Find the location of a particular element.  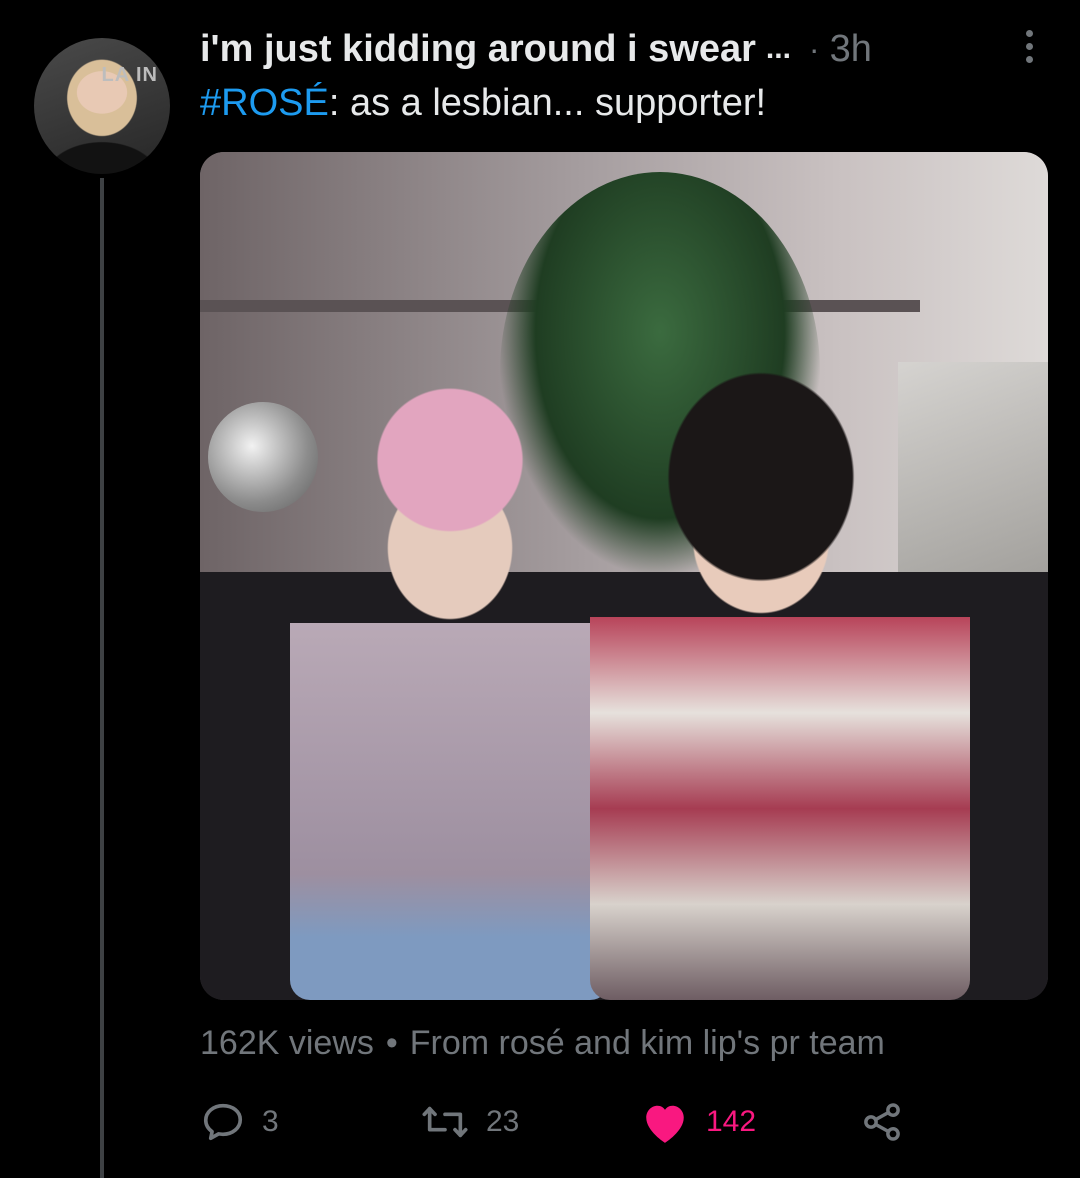

tweet-text: #ROSÉ: as a lesbian... supporter! is located at coordinates (483, 103).